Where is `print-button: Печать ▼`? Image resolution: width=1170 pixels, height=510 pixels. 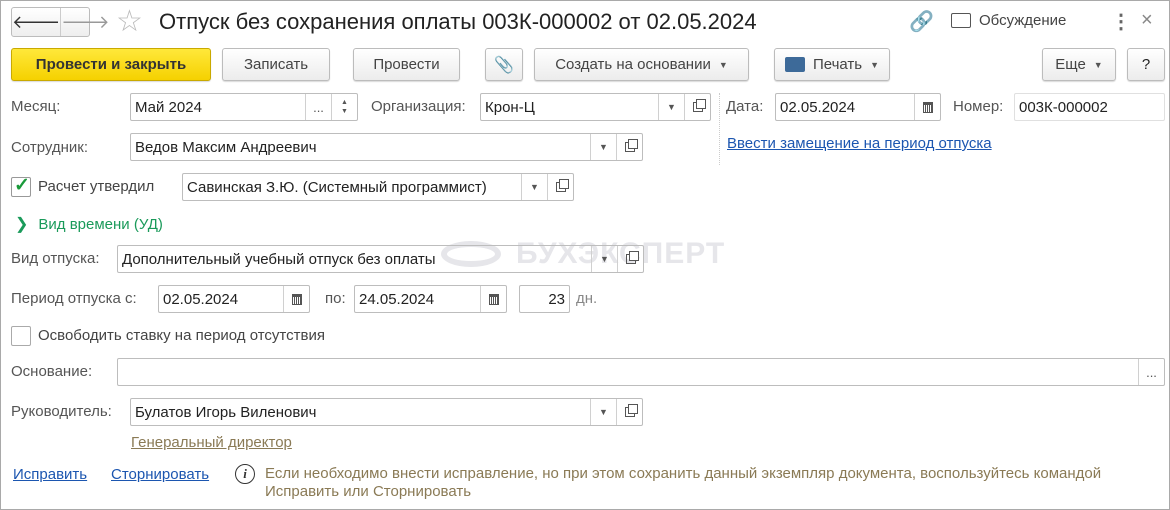 print-button: Печать ▼ is located at coordinates (832, 64).